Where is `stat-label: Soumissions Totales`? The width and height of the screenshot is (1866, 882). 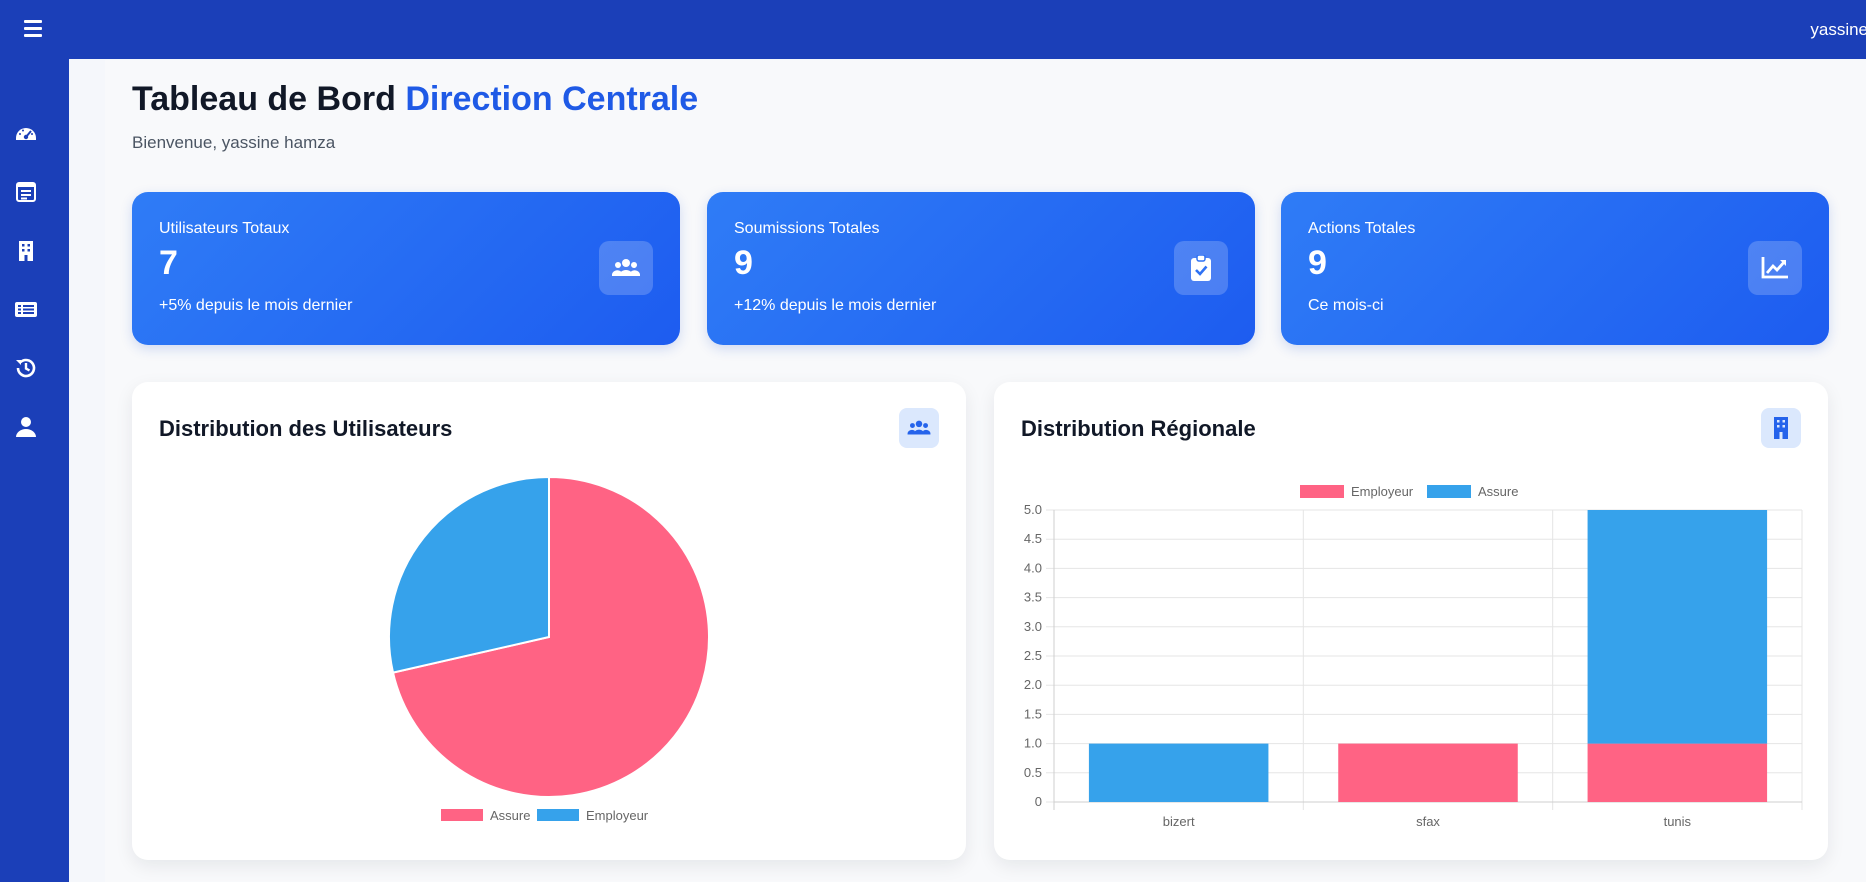 stat-label: Soumissions Totales is located at coordinates (807, 228).